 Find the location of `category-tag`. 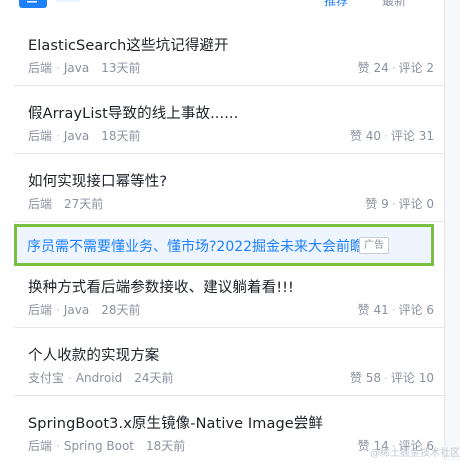

category-tag is located at coordinates (68, 1).